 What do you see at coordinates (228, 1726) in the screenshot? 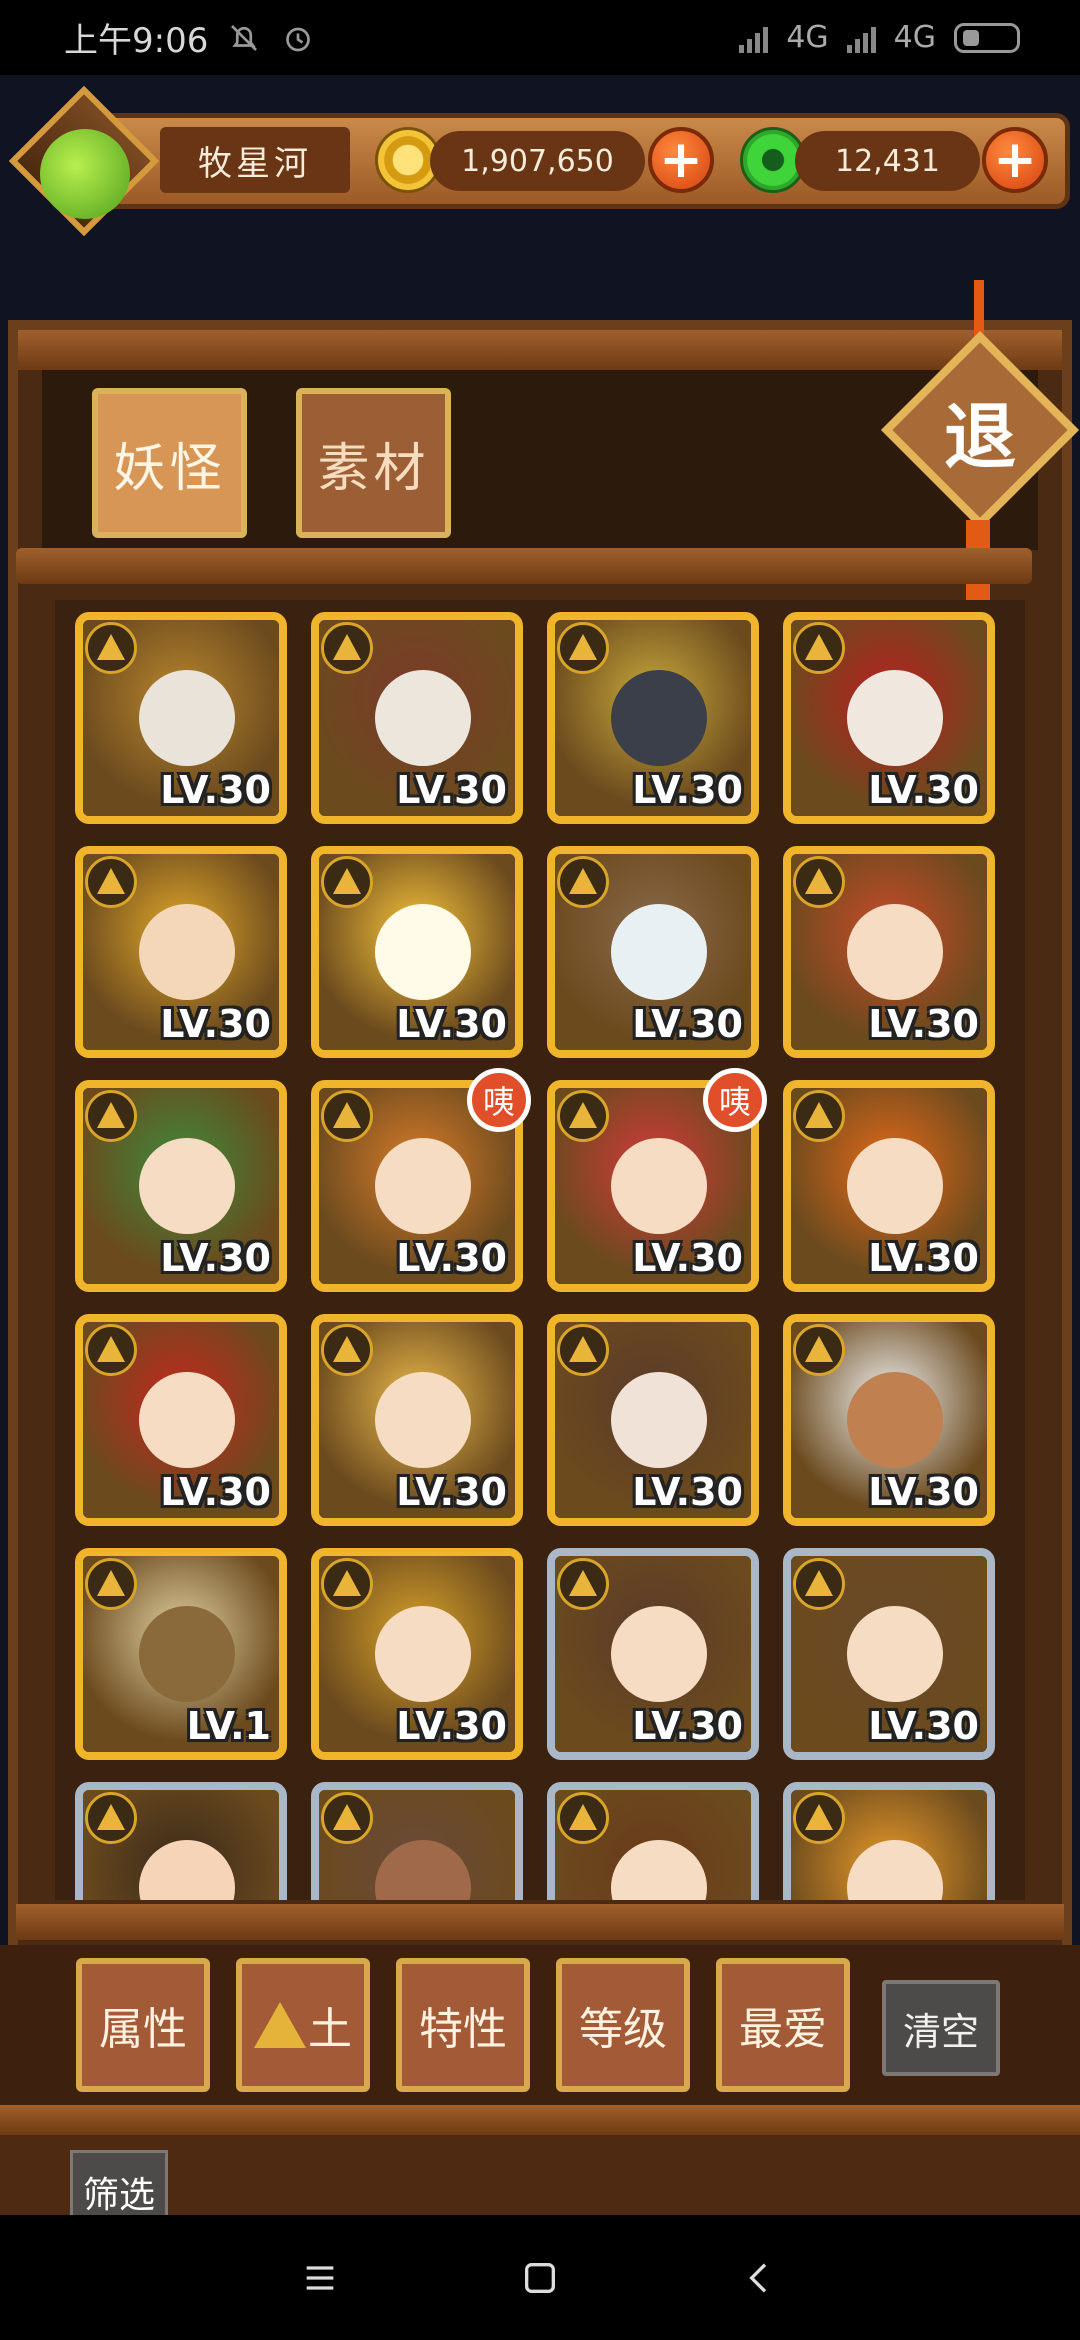
I see `monster-level: LV.1` at bounding box center [228, 1726].